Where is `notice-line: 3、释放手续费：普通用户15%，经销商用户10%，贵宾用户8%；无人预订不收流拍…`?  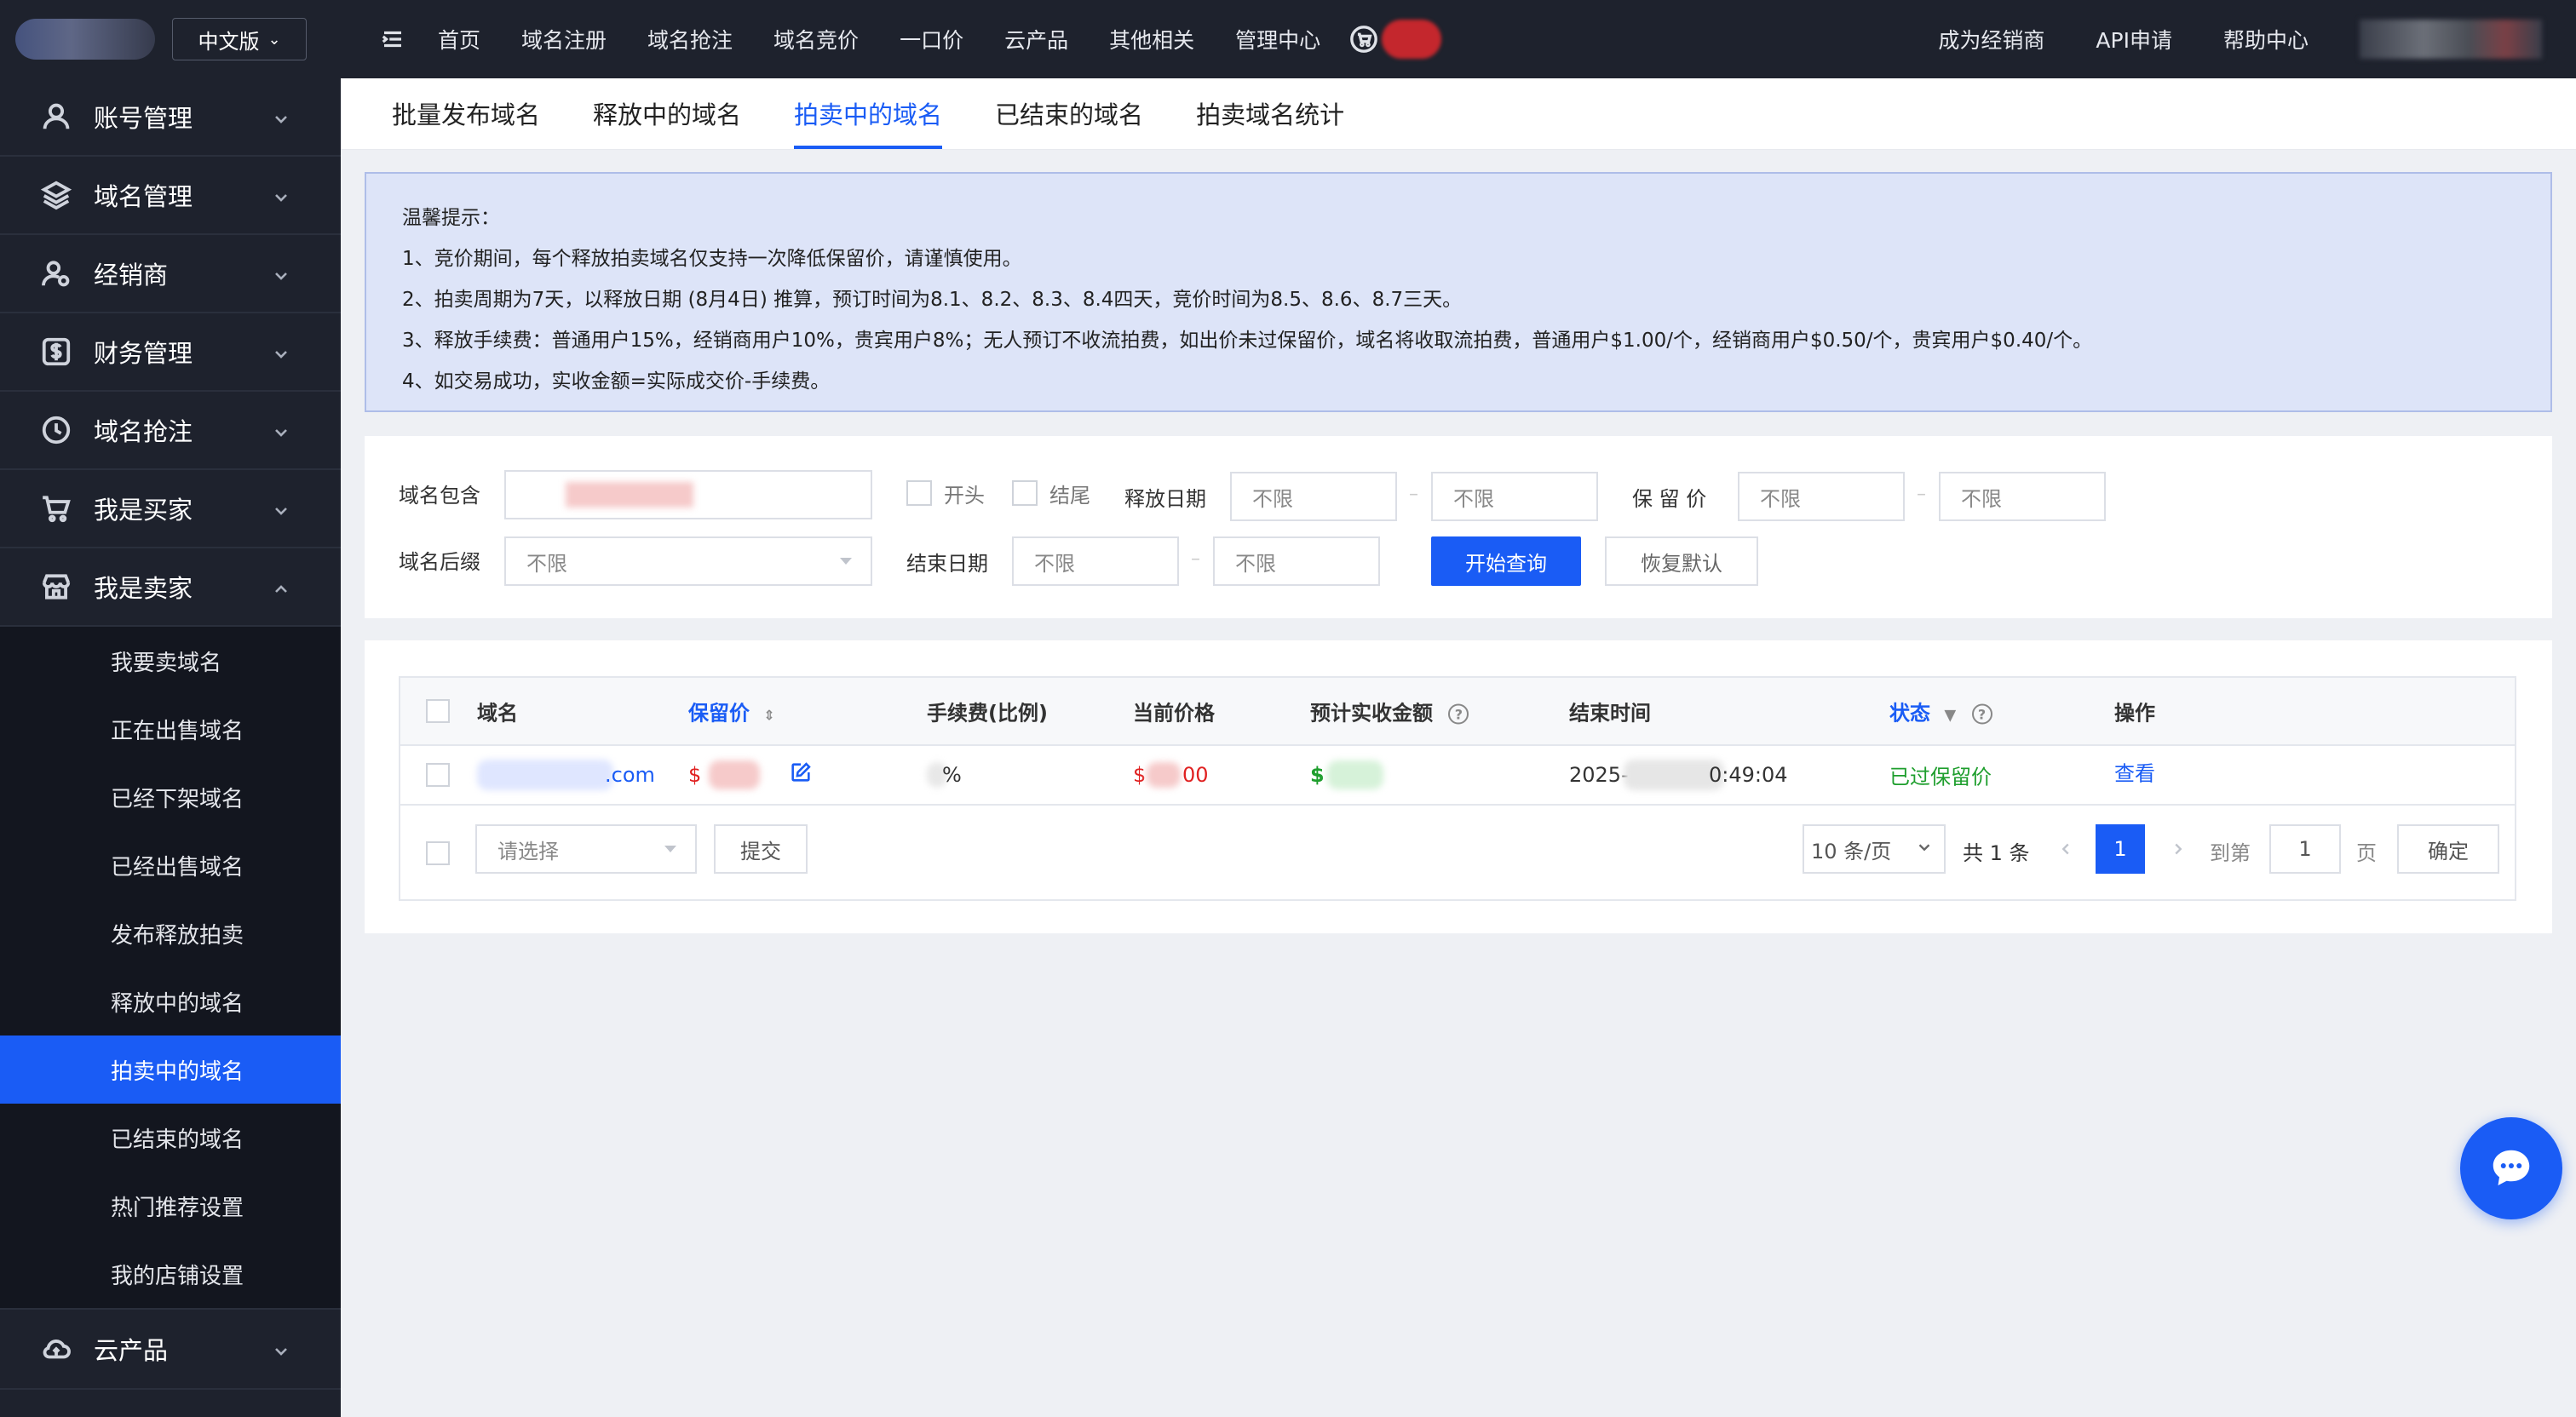 notice-line: 3、释放手续费：普通用户15%，经销商用户10%，贵宾用户8%；无人预订不收流拍… is located at coordinates (1247, 341).